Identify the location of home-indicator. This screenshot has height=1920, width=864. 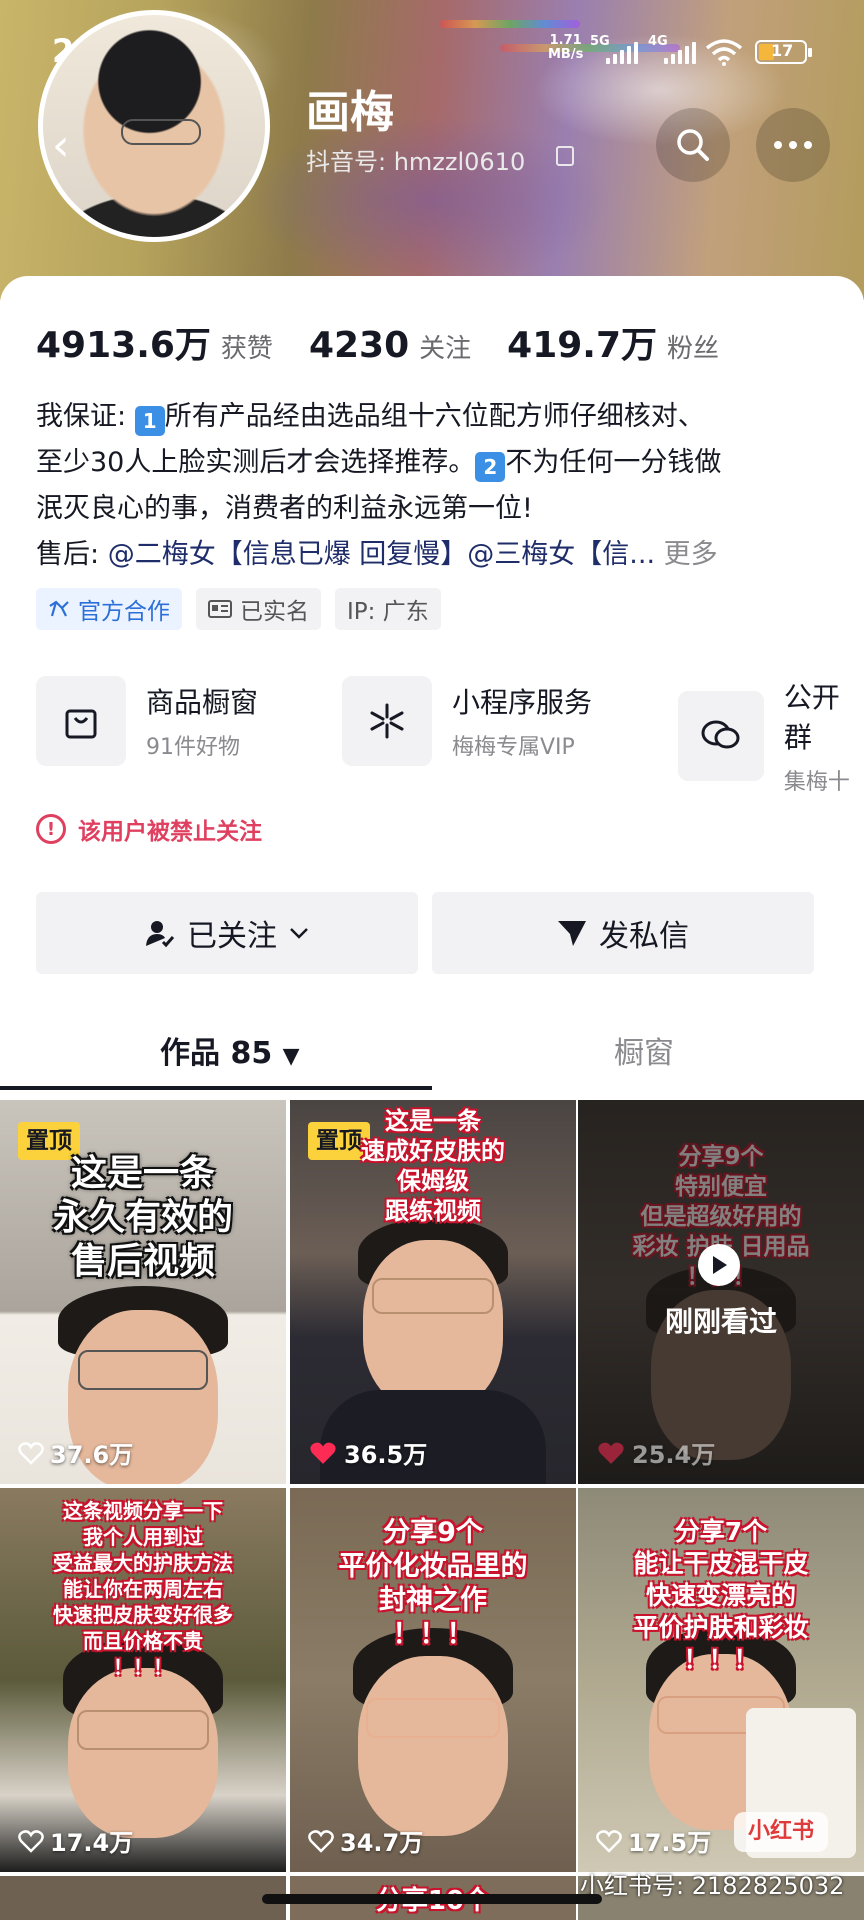
(432, 1899).